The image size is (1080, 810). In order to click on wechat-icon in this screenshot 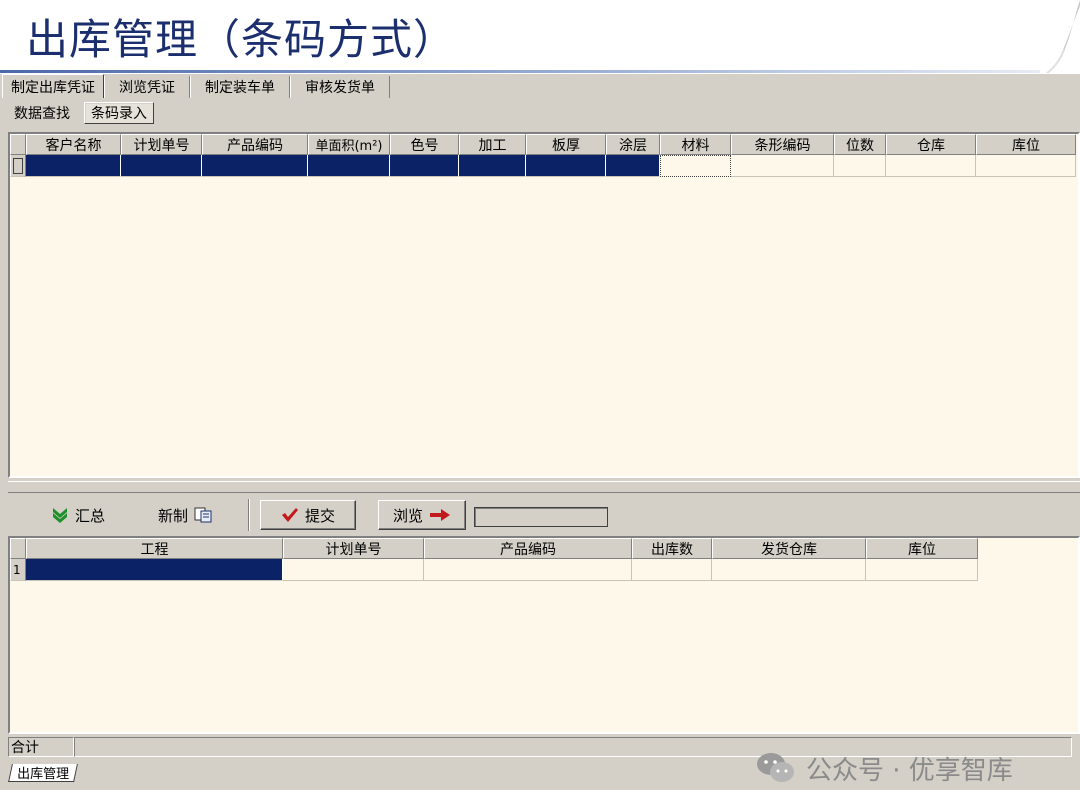, I will do `click(775, 767)`.